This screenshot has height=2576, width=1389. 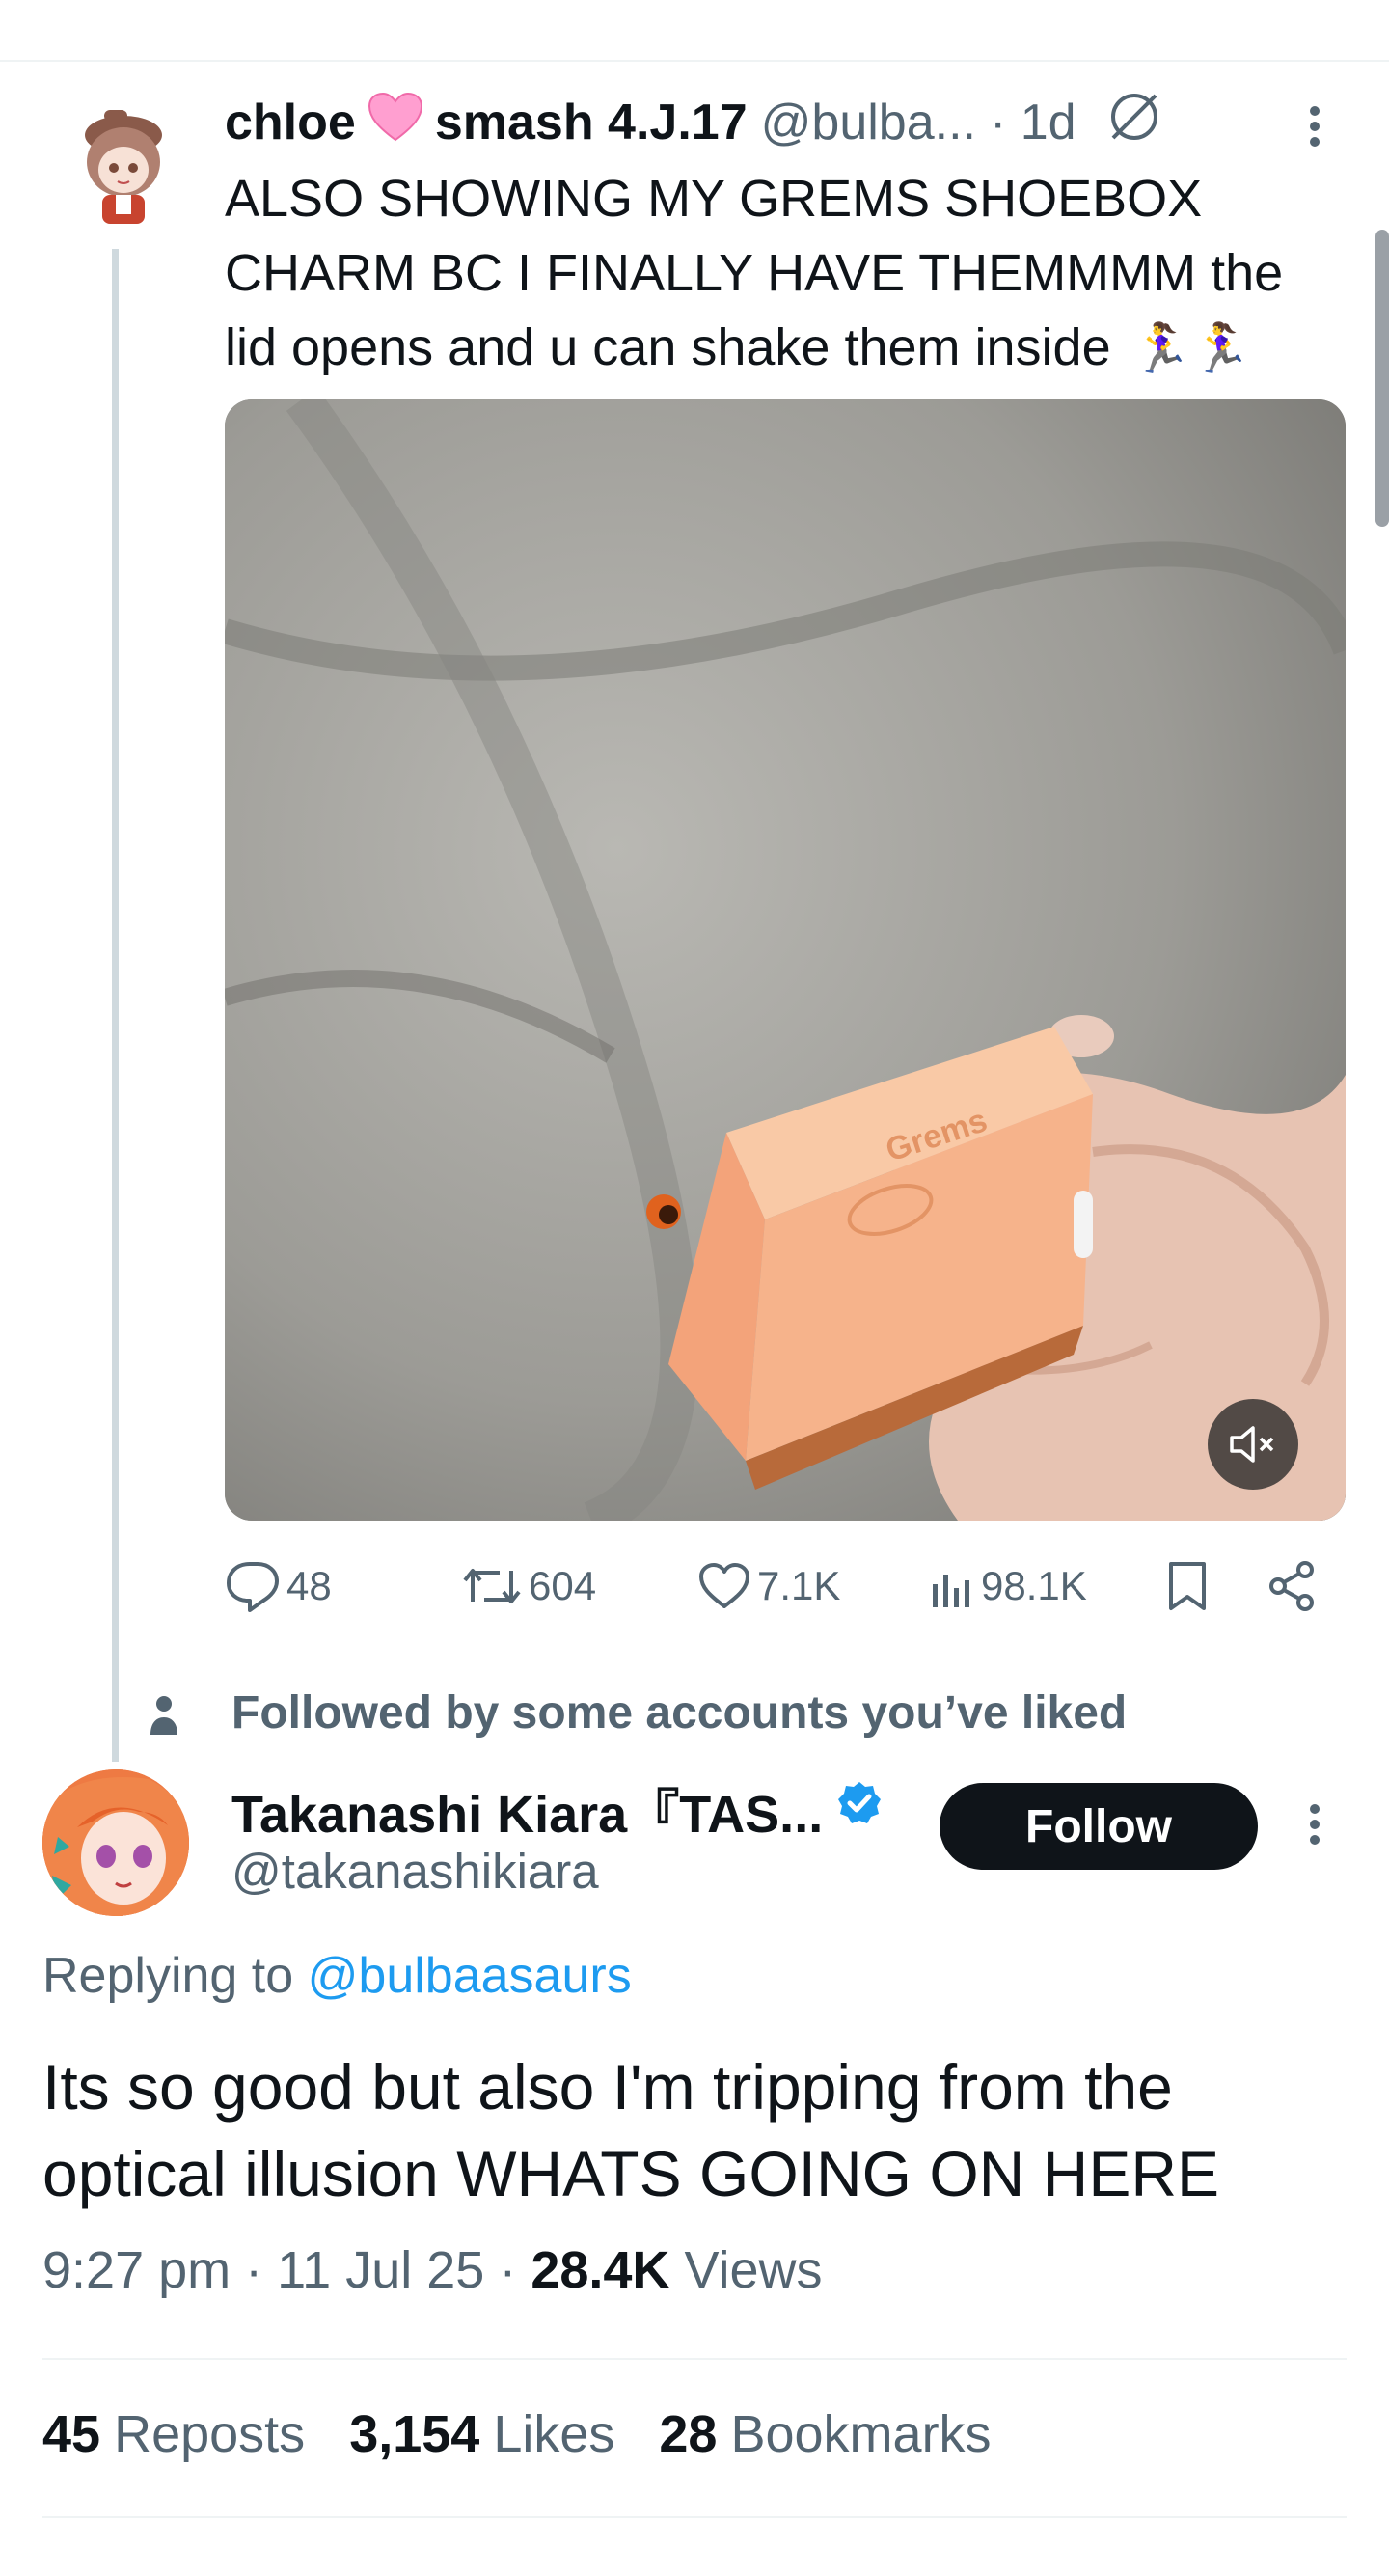 I want to click on replying-to: Replying to @bulbaasaurs, so click(x=337, y=1976).